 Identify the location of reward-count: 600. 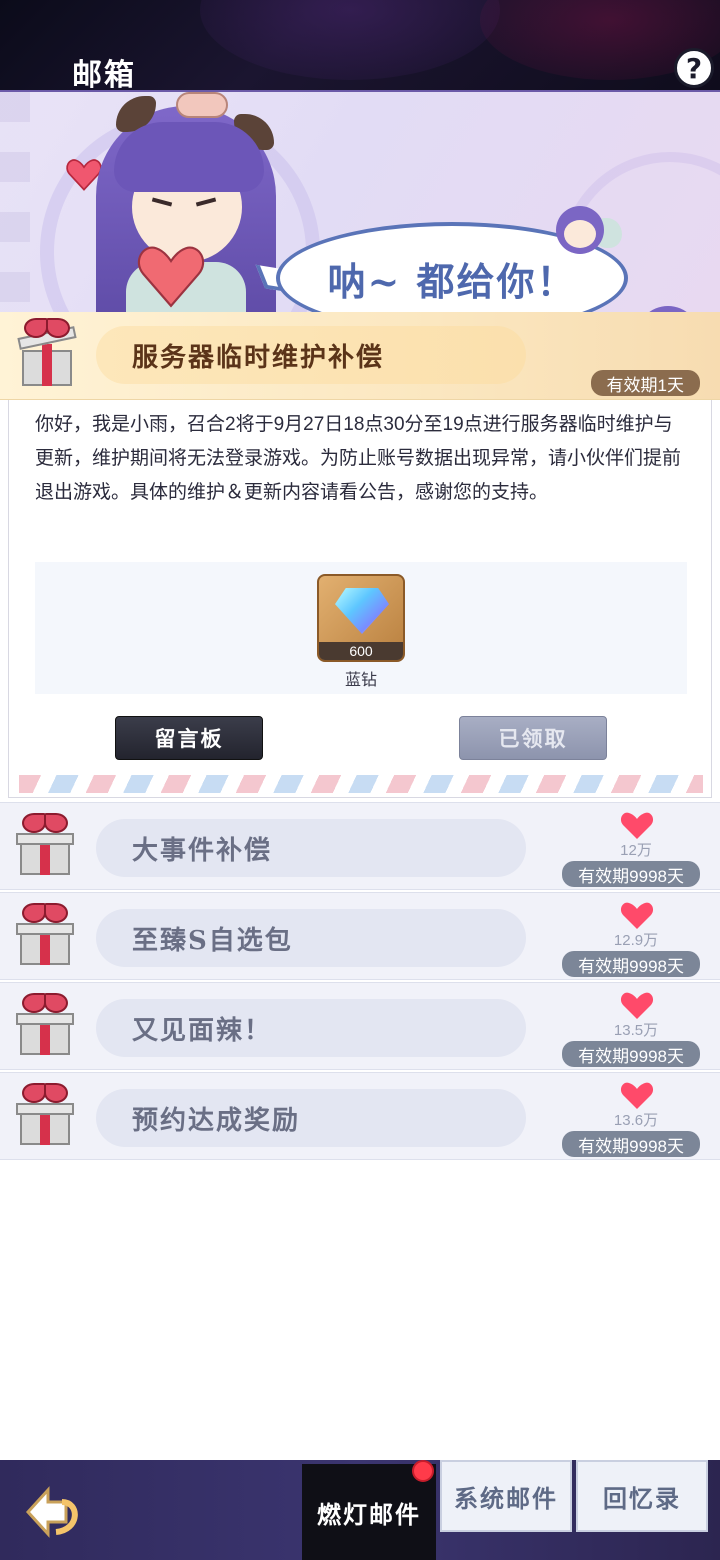
(361, 651).